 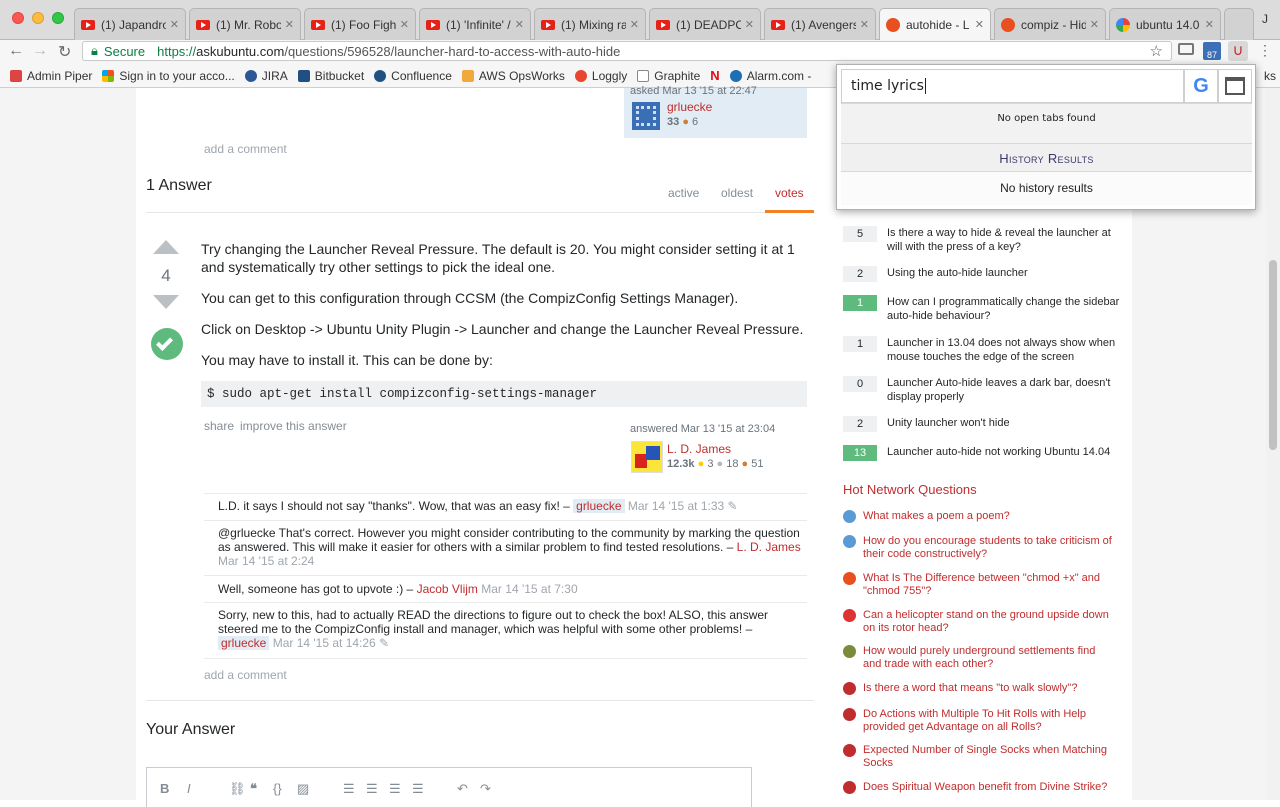 What do you see at coordinates (600, 76) in the screenshot?
I see `bookmark-loggly: Loggly` at bounding box center [600, 76].